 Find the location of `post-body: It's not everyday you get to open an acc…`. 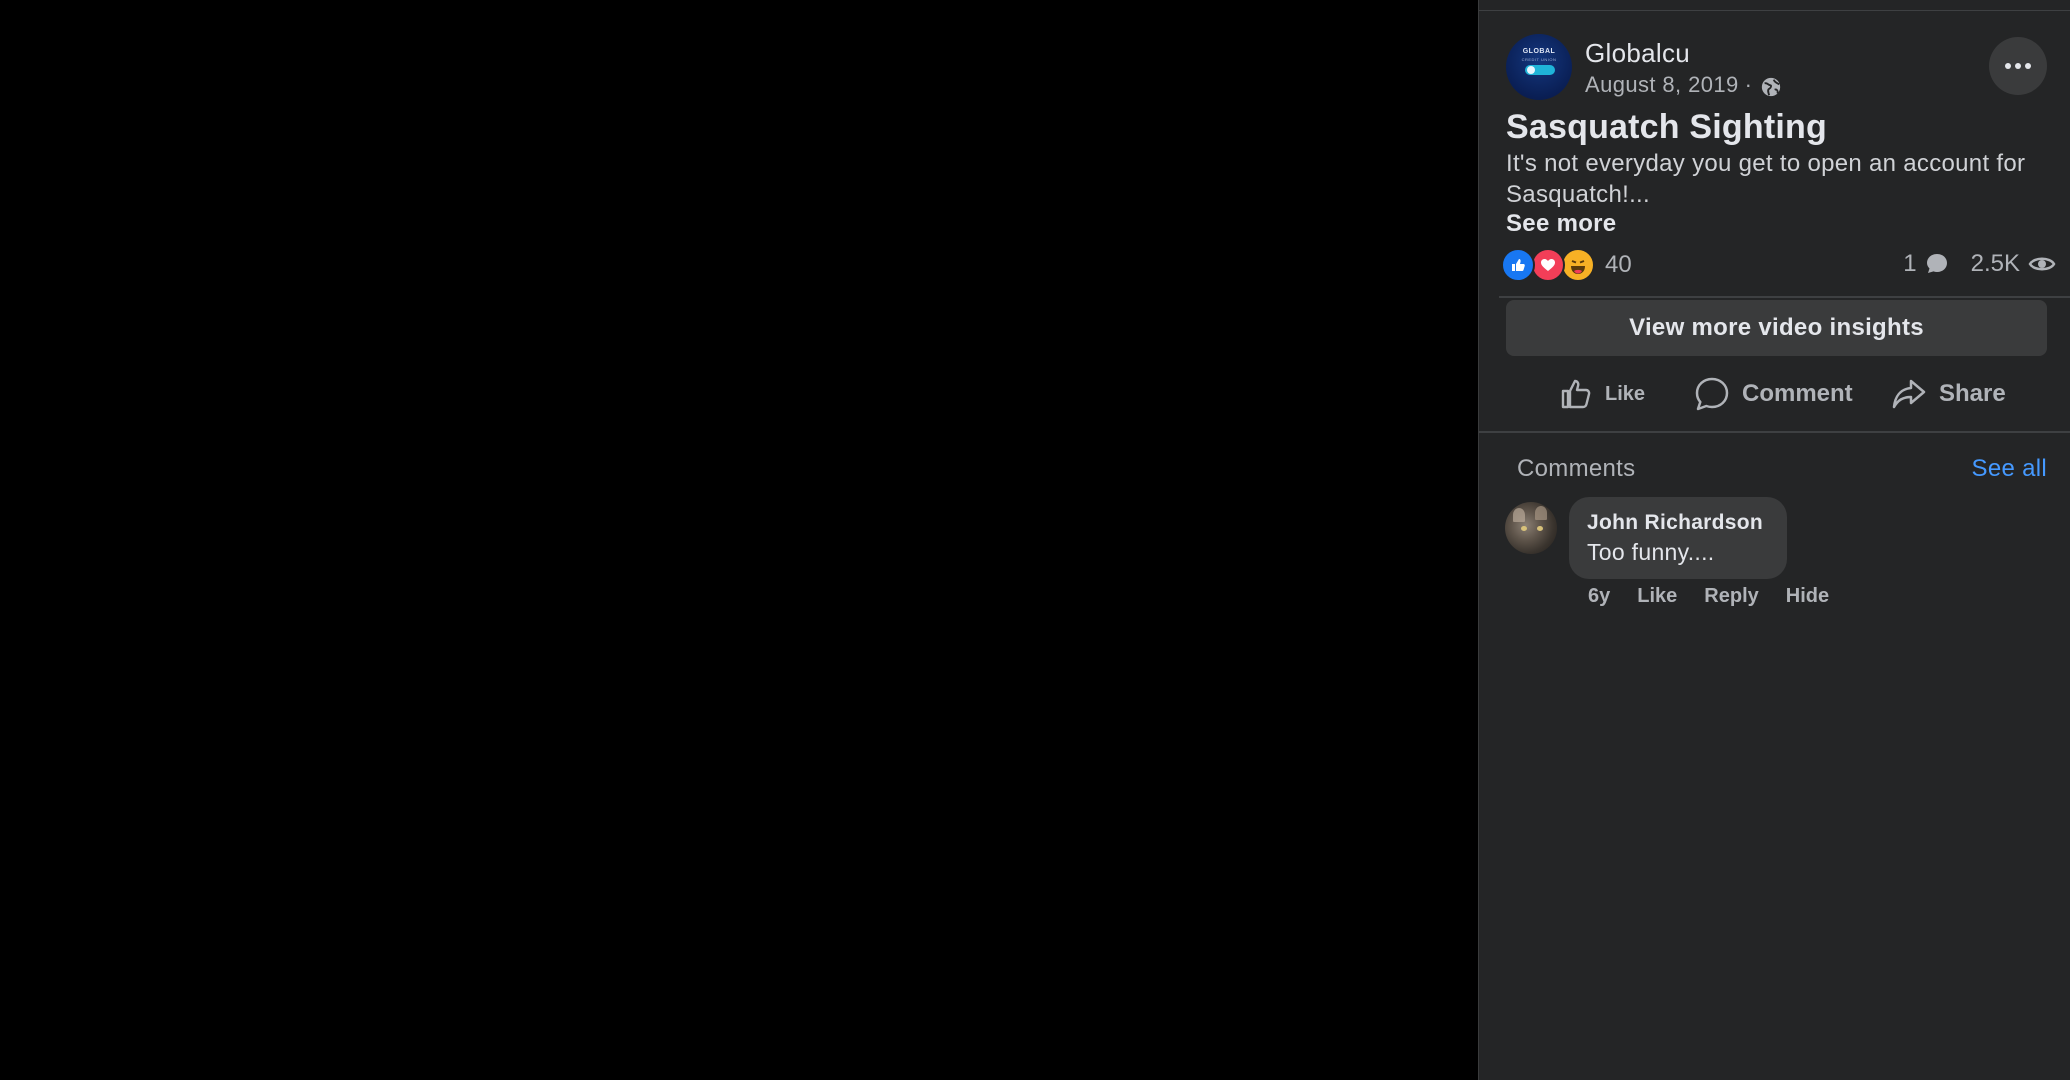

post-body: It's not everyday you get to open an acc… is located at coordinates (1766, 179).